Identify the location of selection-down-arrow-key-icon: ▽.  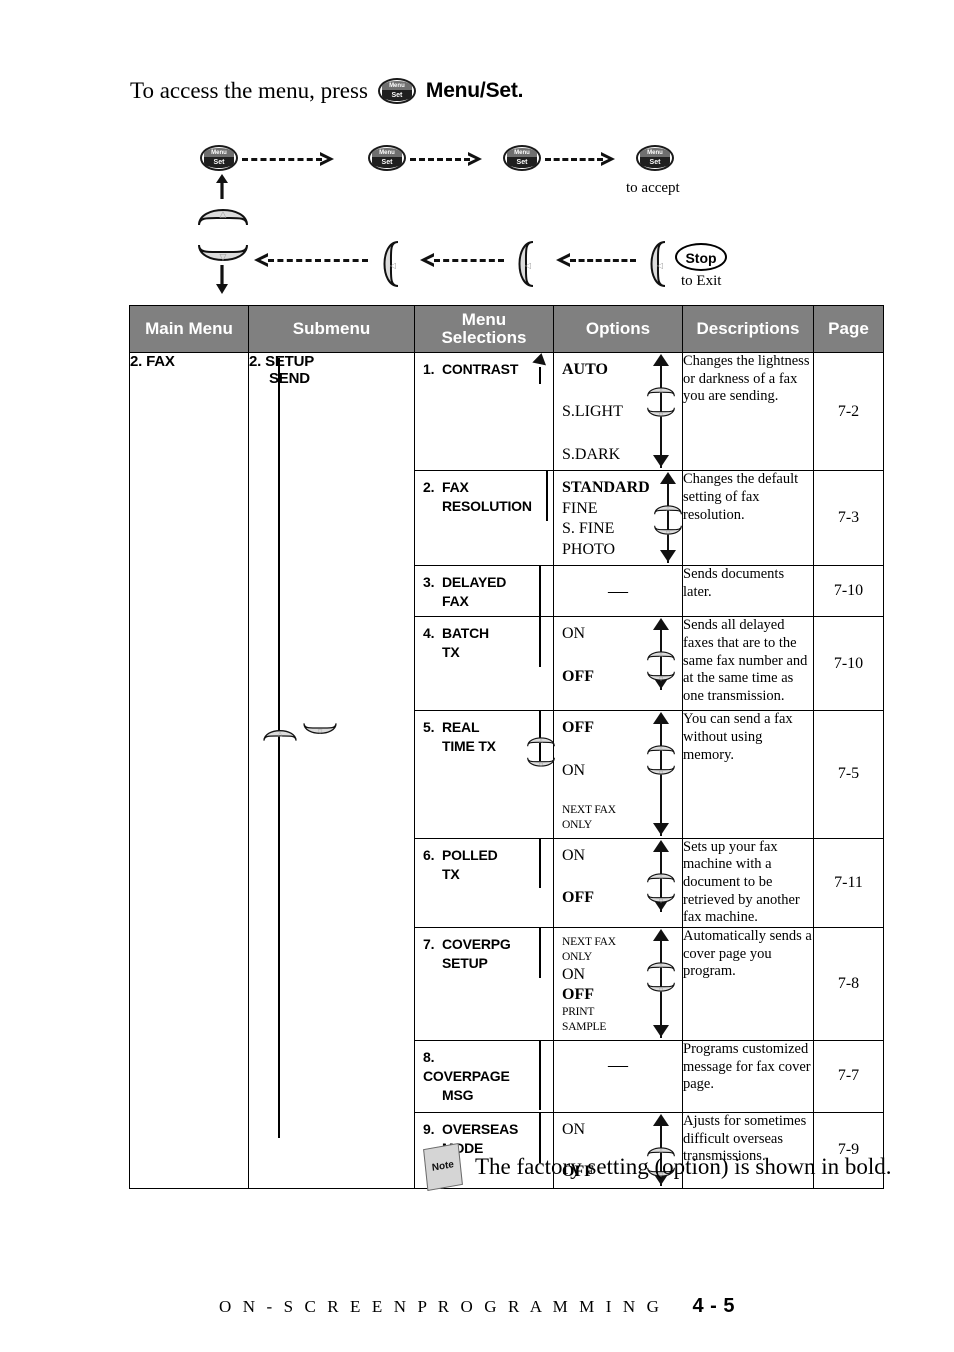
(541, 767).